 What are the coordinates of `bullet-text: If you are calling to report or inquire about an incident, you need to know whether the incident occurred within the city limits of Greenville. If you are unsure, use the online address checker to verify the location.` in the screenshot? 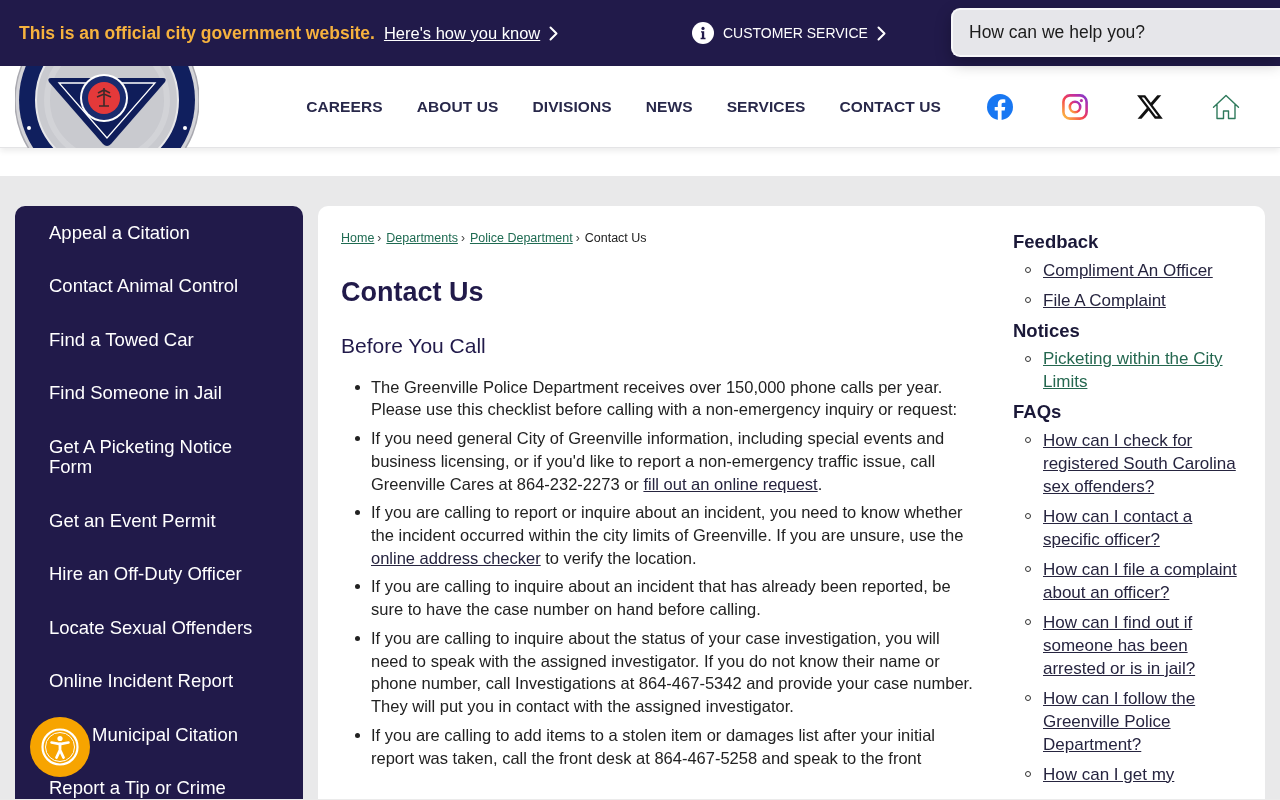 It's located at (668, 535).